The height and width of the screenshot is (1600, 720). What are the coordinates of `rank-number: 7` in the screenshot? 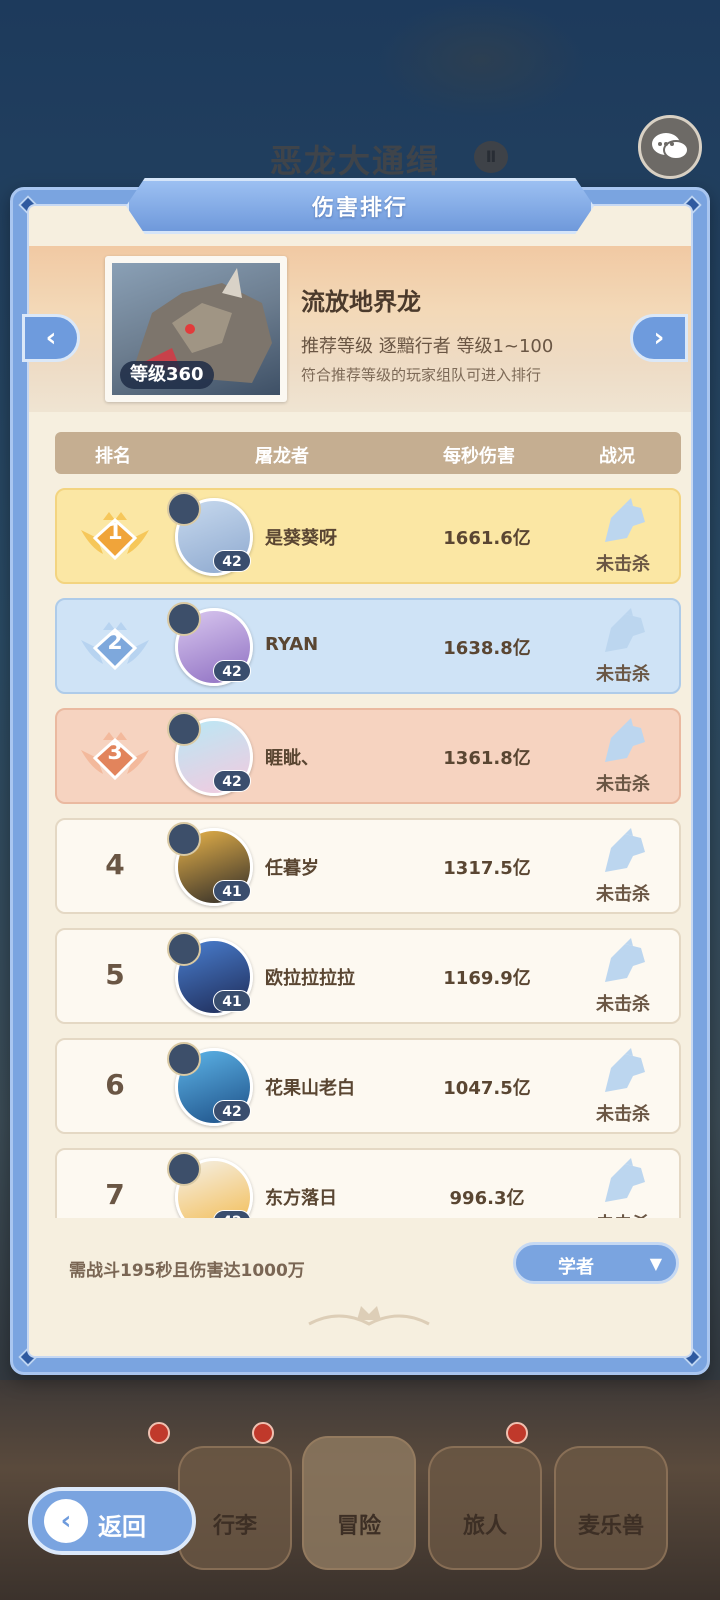 It's located at (115, 1194).